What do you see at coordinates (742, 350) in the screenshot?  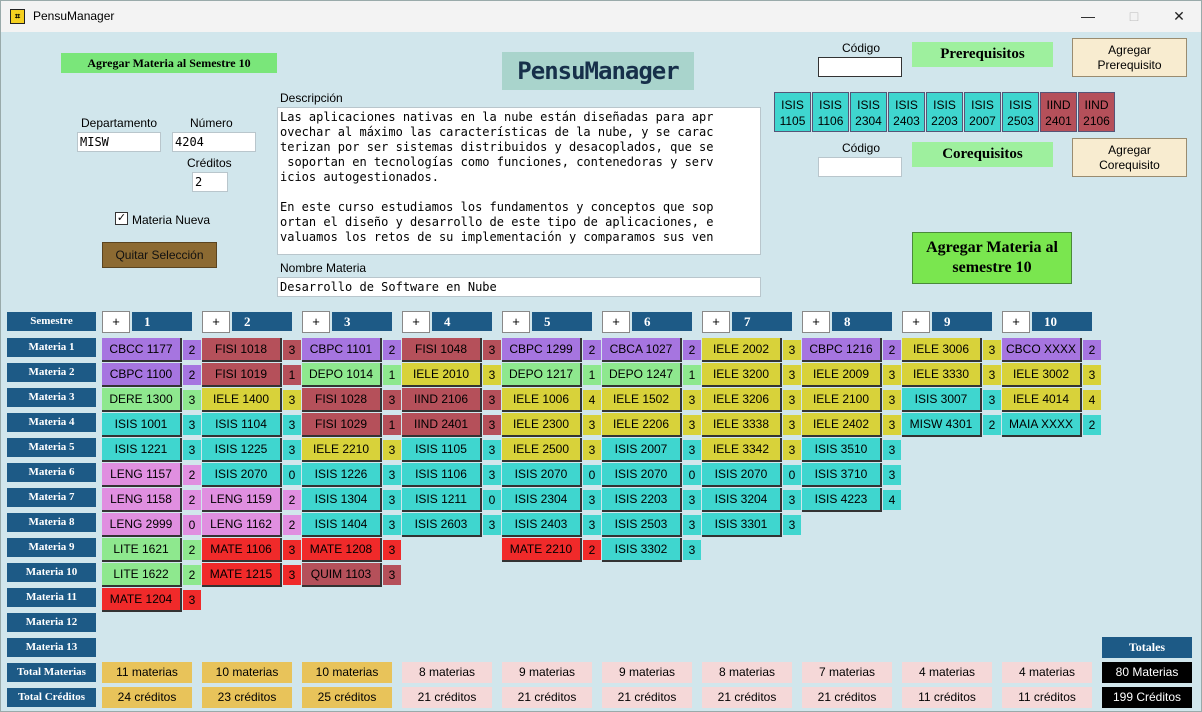 I see `course-cell: IELE 2002` at bounding box center [742, 350].